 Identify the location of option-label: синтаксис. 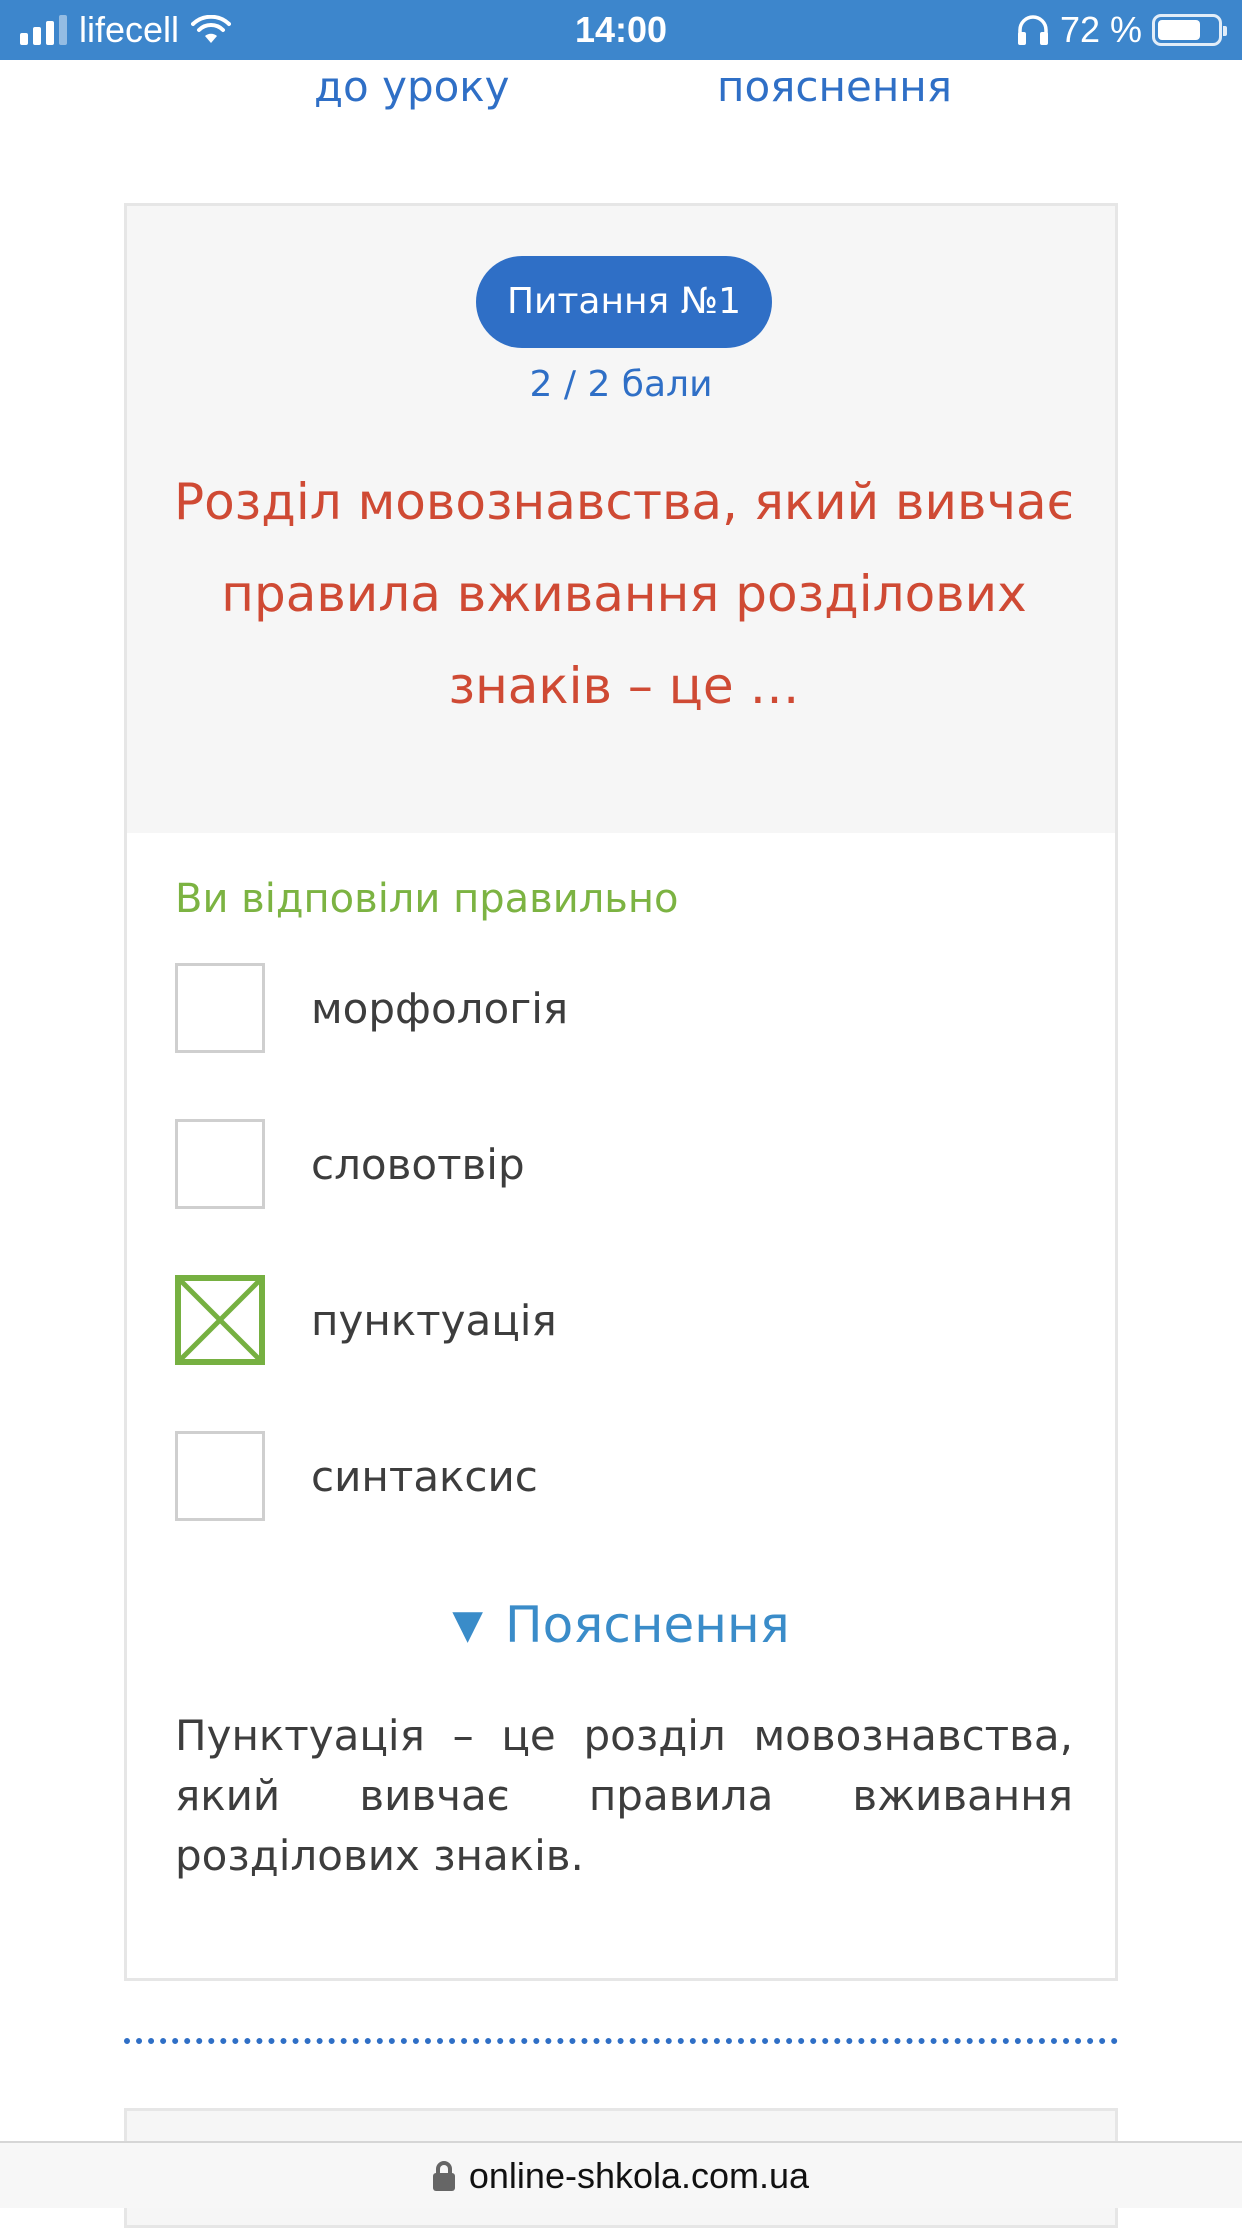
(424, 1476).